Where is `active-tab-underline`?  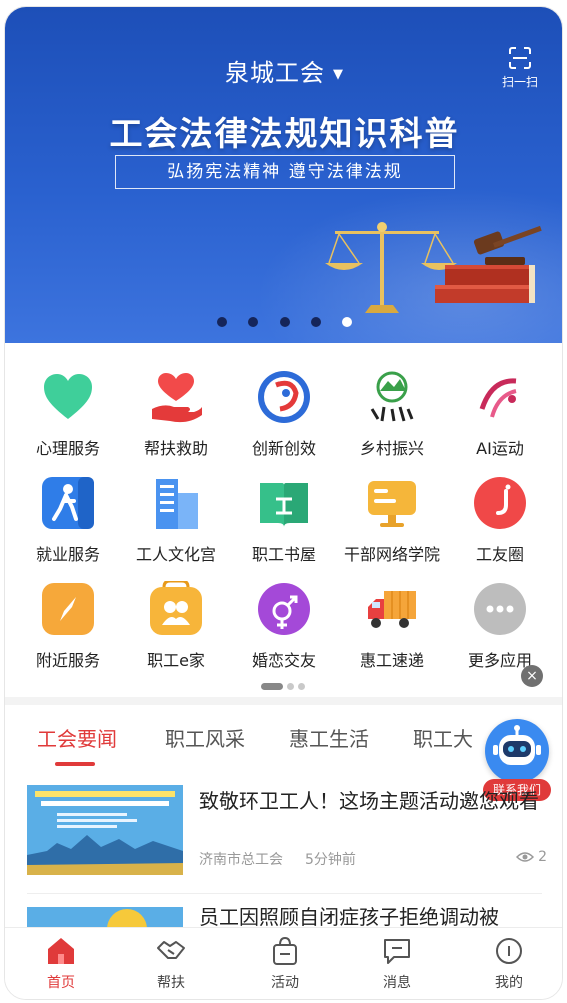 active-tab-underline is located at coordinates (75, 764).